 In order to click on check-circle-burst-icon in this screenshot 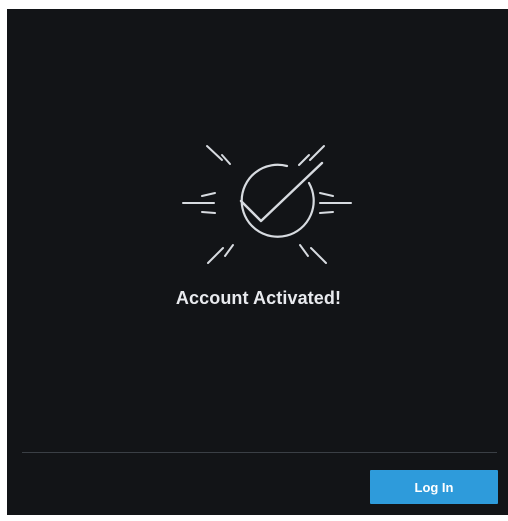, I will do `click(267, 205)`.